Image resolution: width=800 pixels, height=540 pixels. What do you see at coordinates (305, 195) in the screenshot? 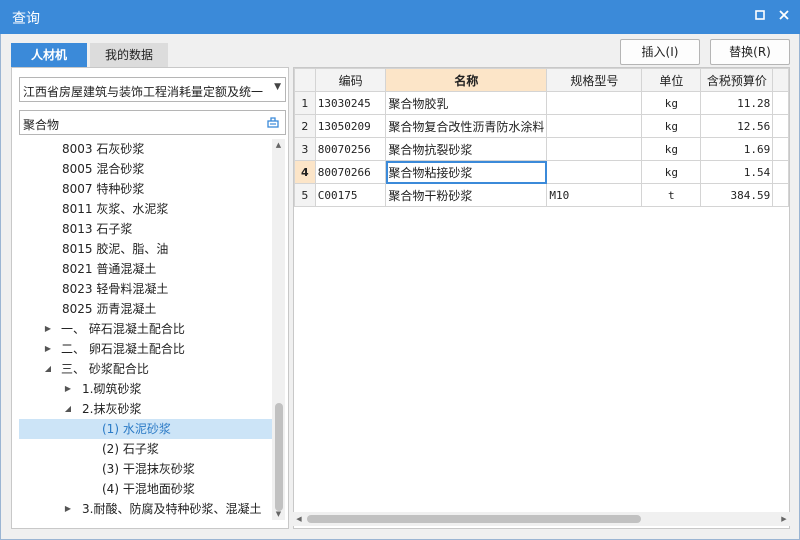
I see `row-number: 5` at bounding box center [305, 195].